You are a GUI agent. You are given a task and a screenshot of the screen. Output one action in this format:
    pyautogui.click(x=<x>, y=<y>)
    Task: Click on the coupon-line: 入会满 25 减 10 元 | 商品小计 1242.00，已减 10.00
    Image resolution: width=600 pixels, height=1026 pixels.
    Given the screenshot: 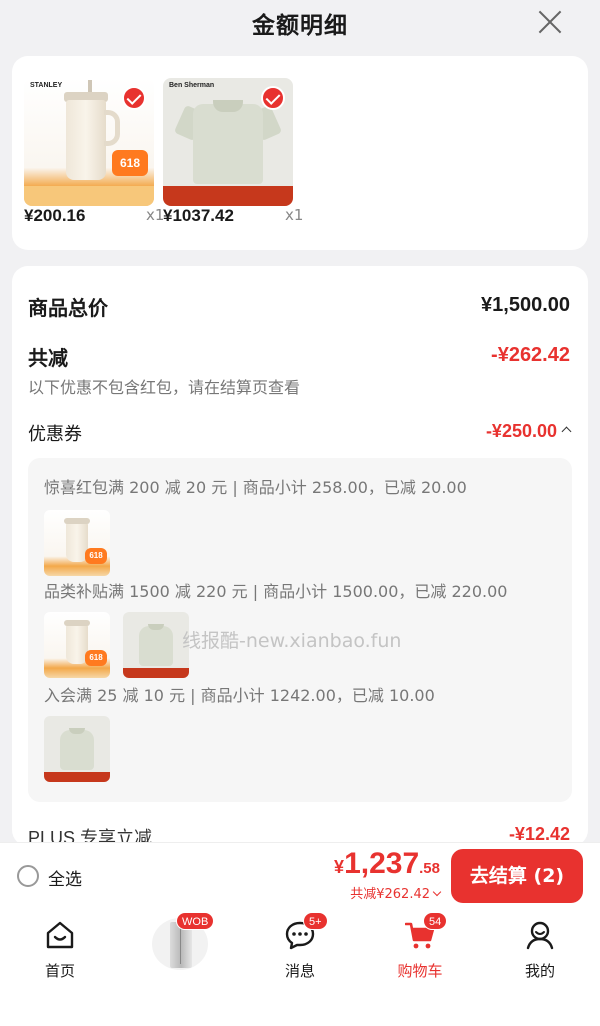 What is the action you would take?
    pyautogui.click(x=239, y=695)
    